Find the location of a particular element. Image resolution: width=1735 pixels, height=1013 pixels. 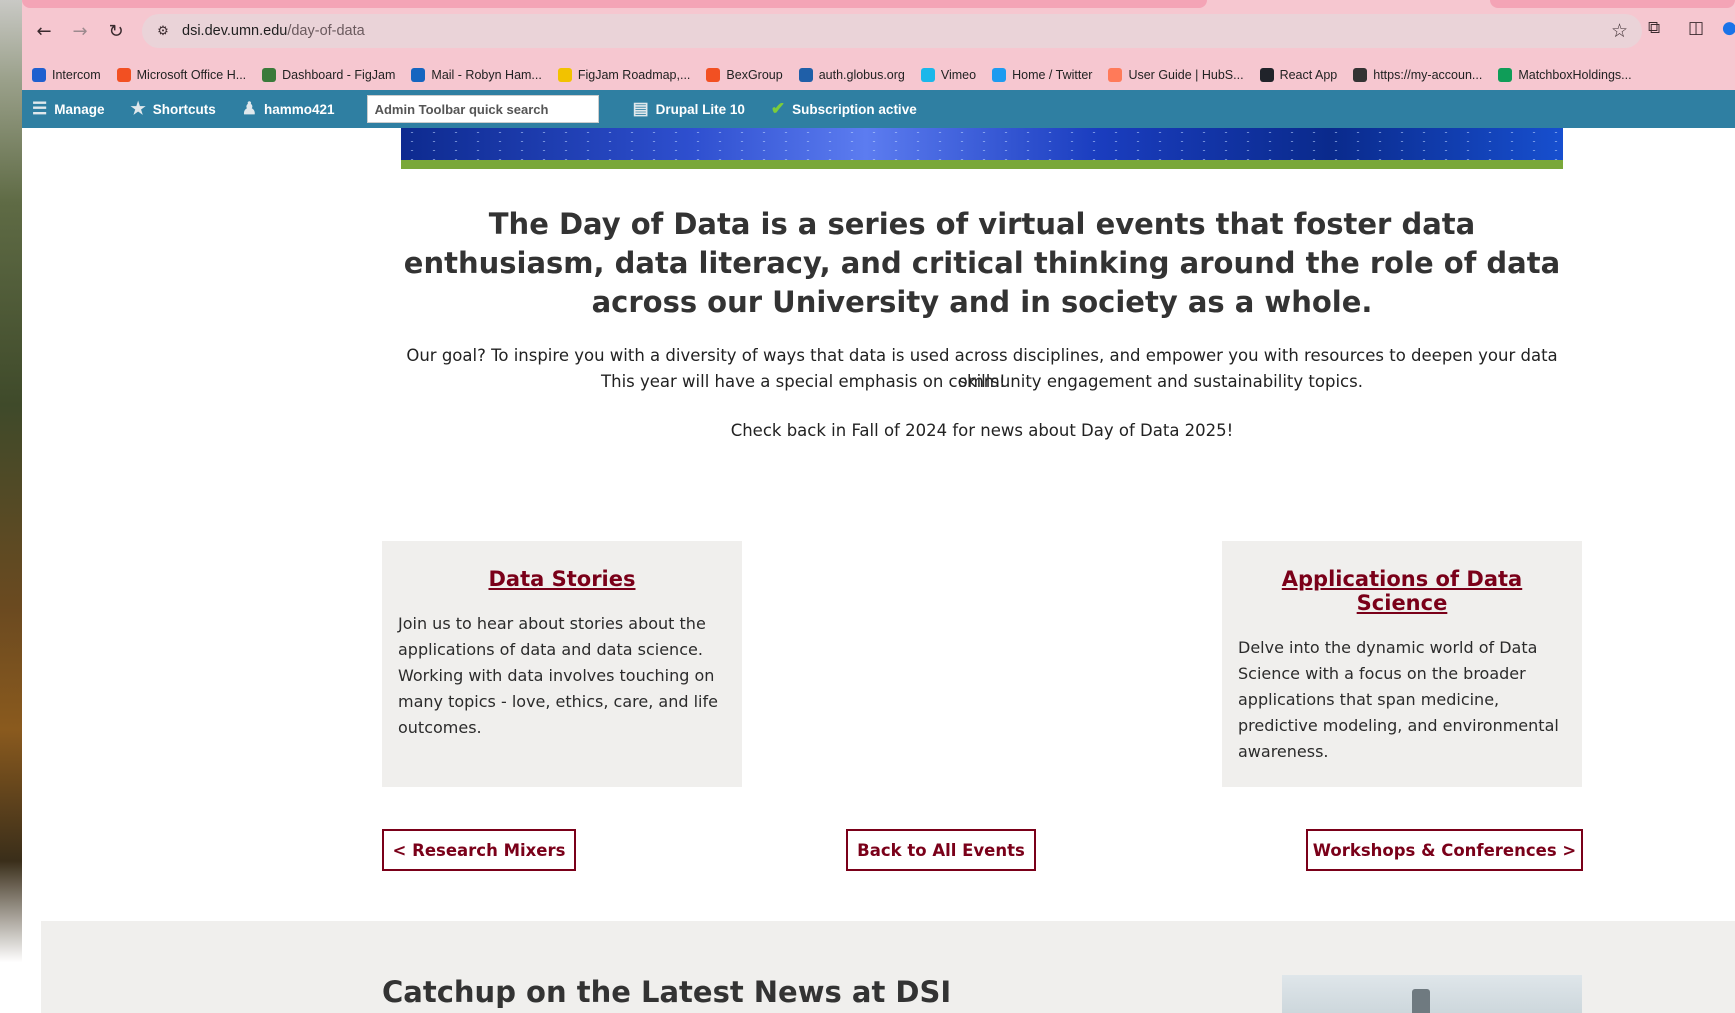

bookmark-star-icon: ☆ is located at coordinates (1619, 31).